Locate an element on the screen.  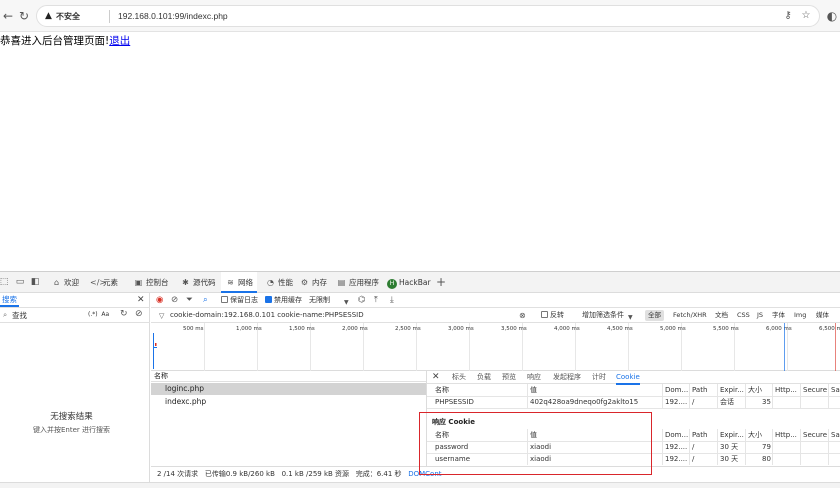
tab-memory: ⚙ 内存 is located at coordinates (313, 282).